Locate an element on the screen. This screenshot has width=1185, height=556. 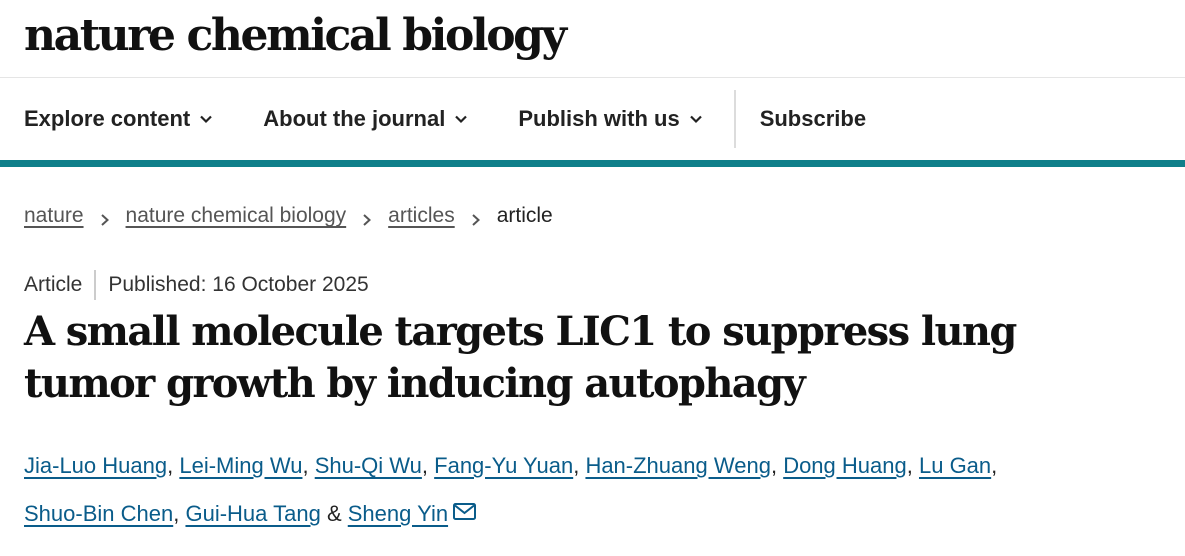
nav-accent-bar is located at coordinates (592, 163).